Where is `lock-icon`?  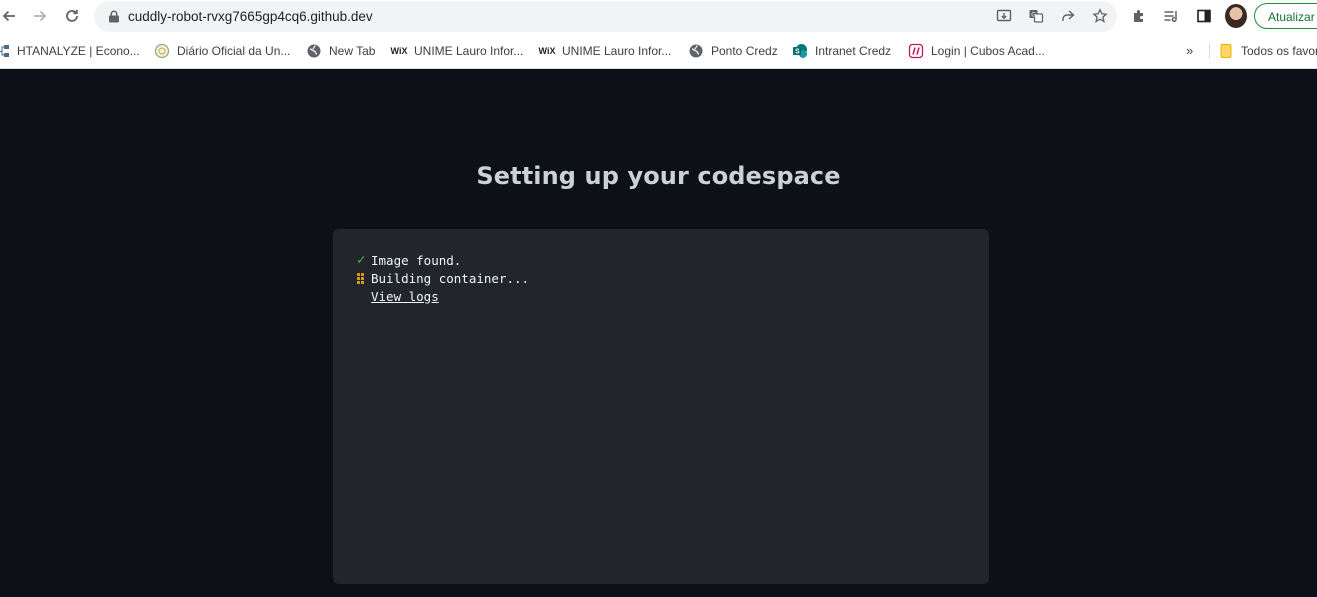 lock-icon is located at coordinates (114, 16).